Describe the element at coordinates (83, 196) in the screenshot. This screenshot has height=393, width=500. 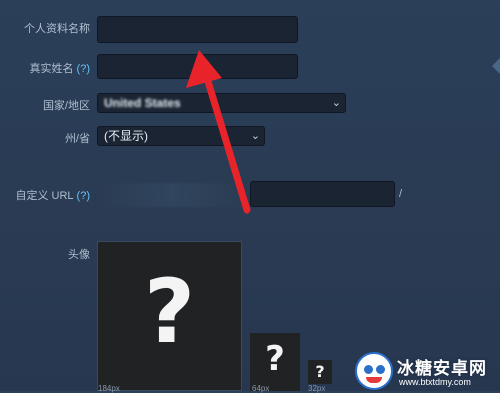
I see `custom-url-help-link: (?)` at that location.